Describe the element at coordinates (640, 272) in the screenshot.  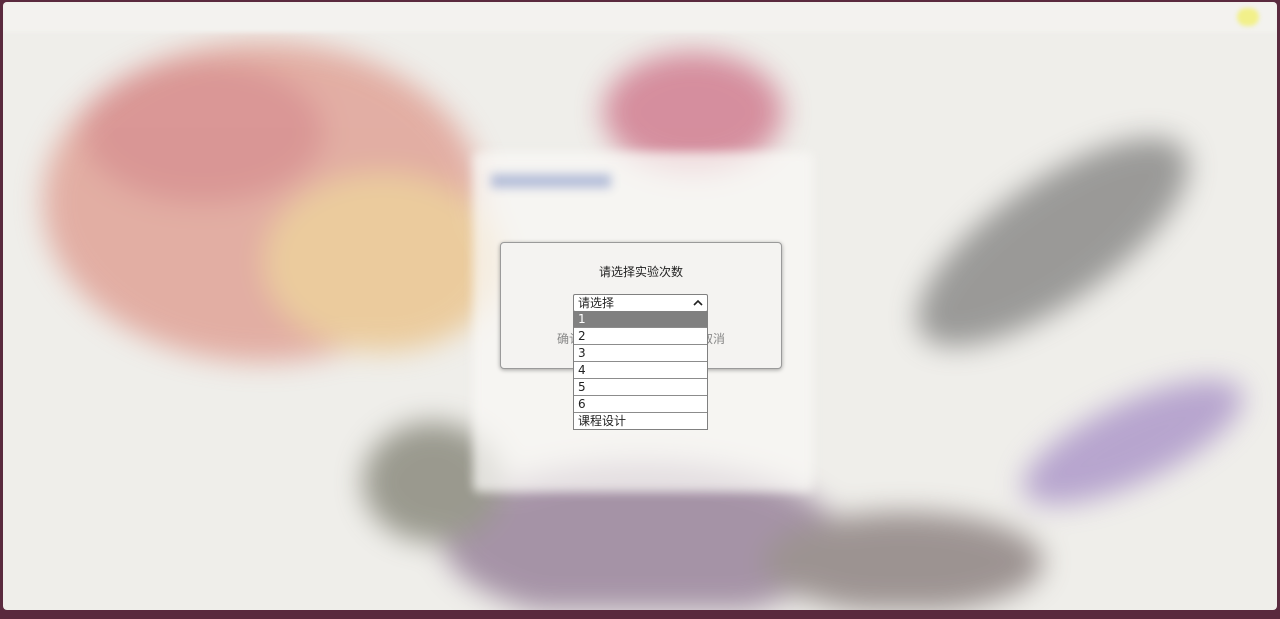
I see `dialog-title: 请选择实验次数` at that location.